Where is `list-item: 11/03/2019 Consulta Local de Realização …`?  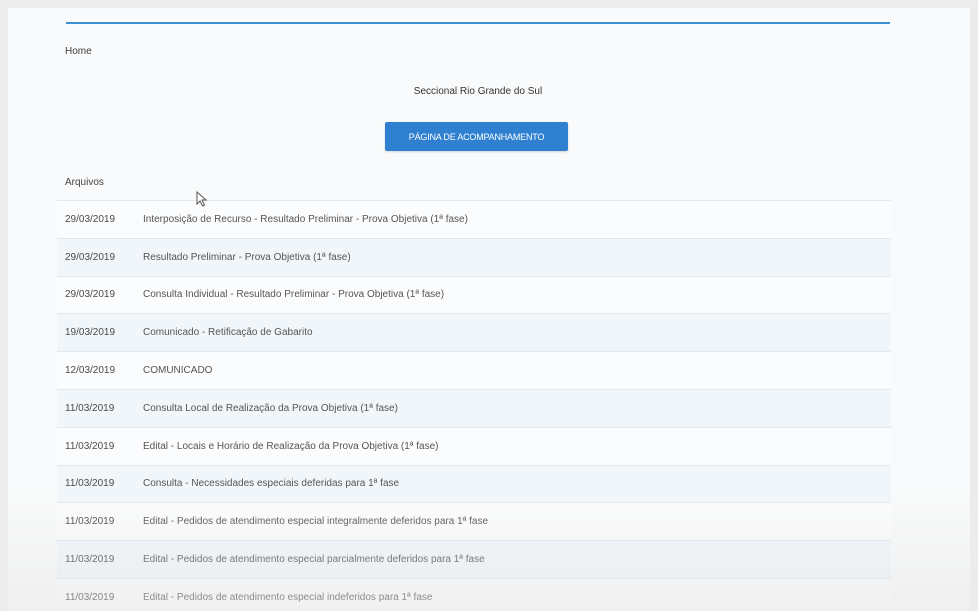 list-item: 11/03/2019 Consulta Local de Realização … is located at coordinates (474, 407).